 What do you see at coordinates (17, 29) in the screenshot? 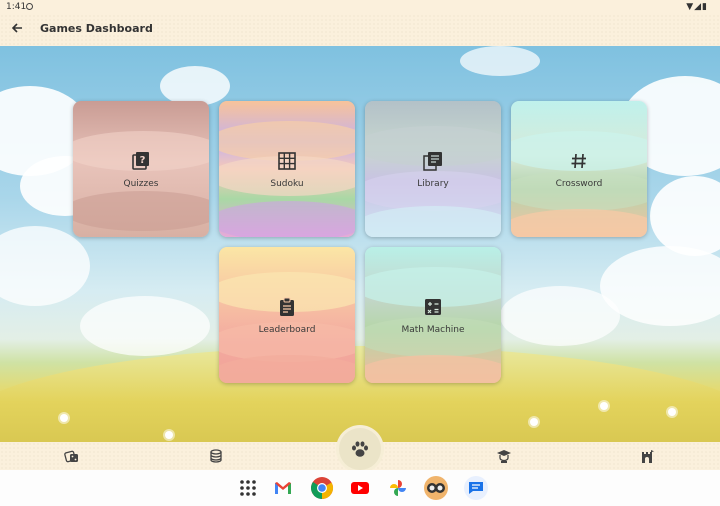
I see `back-arrow-icon` at bounding box center [17, 29].